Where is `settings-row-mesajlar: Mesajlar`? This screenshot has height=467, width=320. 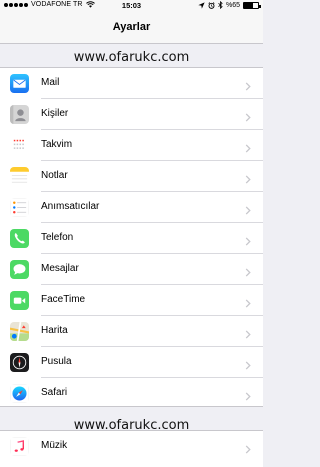 settings-row-mesajlar: Mesajlar is located at coordinates (131, 269).